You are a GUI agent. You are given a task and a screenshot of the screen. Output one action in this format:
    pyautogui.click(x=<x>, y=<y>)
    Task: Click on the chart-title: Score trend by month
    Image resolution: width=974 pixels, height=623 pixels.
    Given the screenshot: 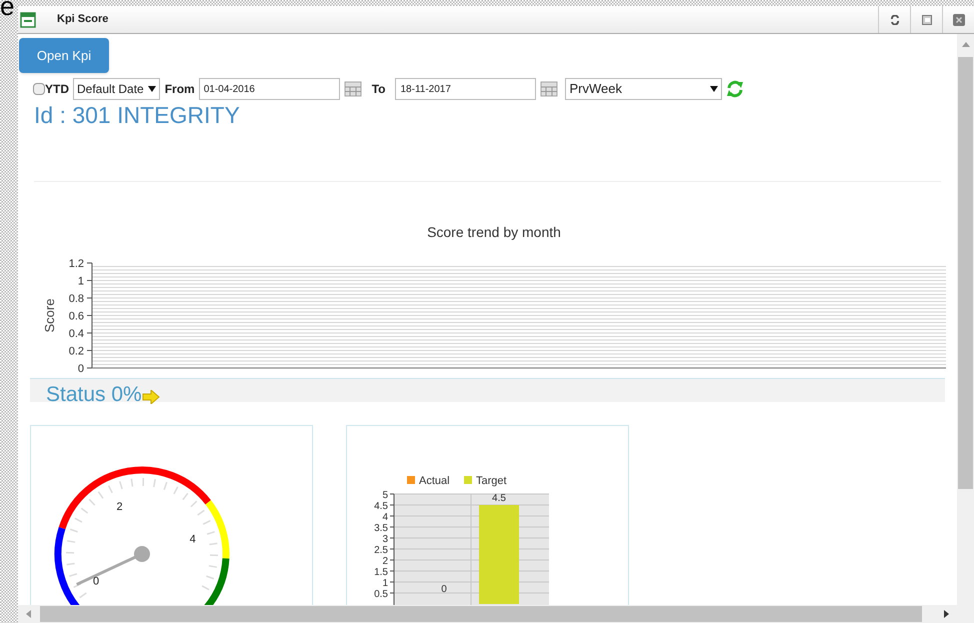 What is the action you would take?
    pyautogui.click(x=494, y=233)
    